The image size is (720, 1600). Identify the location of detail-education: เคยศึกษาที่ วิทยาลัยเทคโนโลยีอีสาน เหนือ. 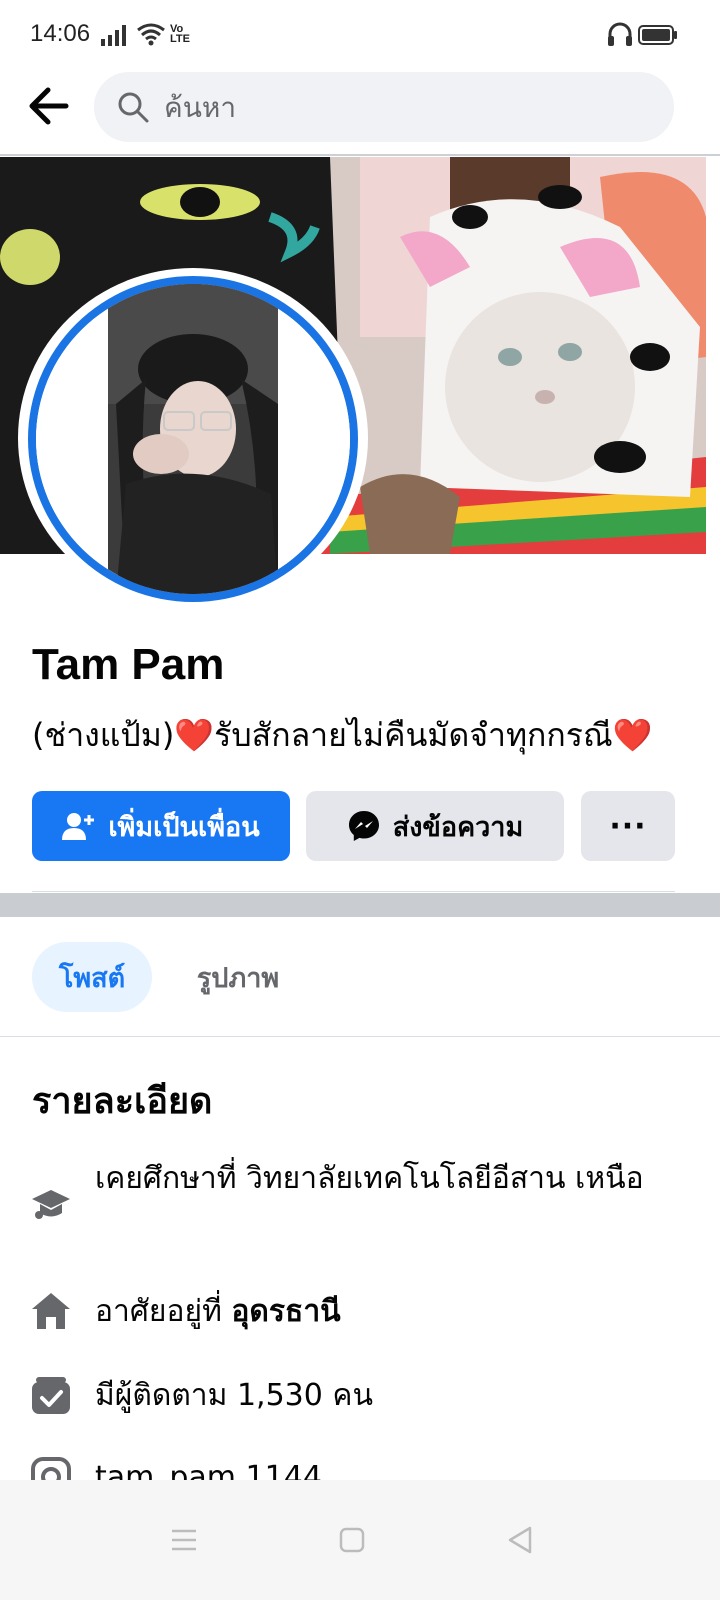
(360, 1205).